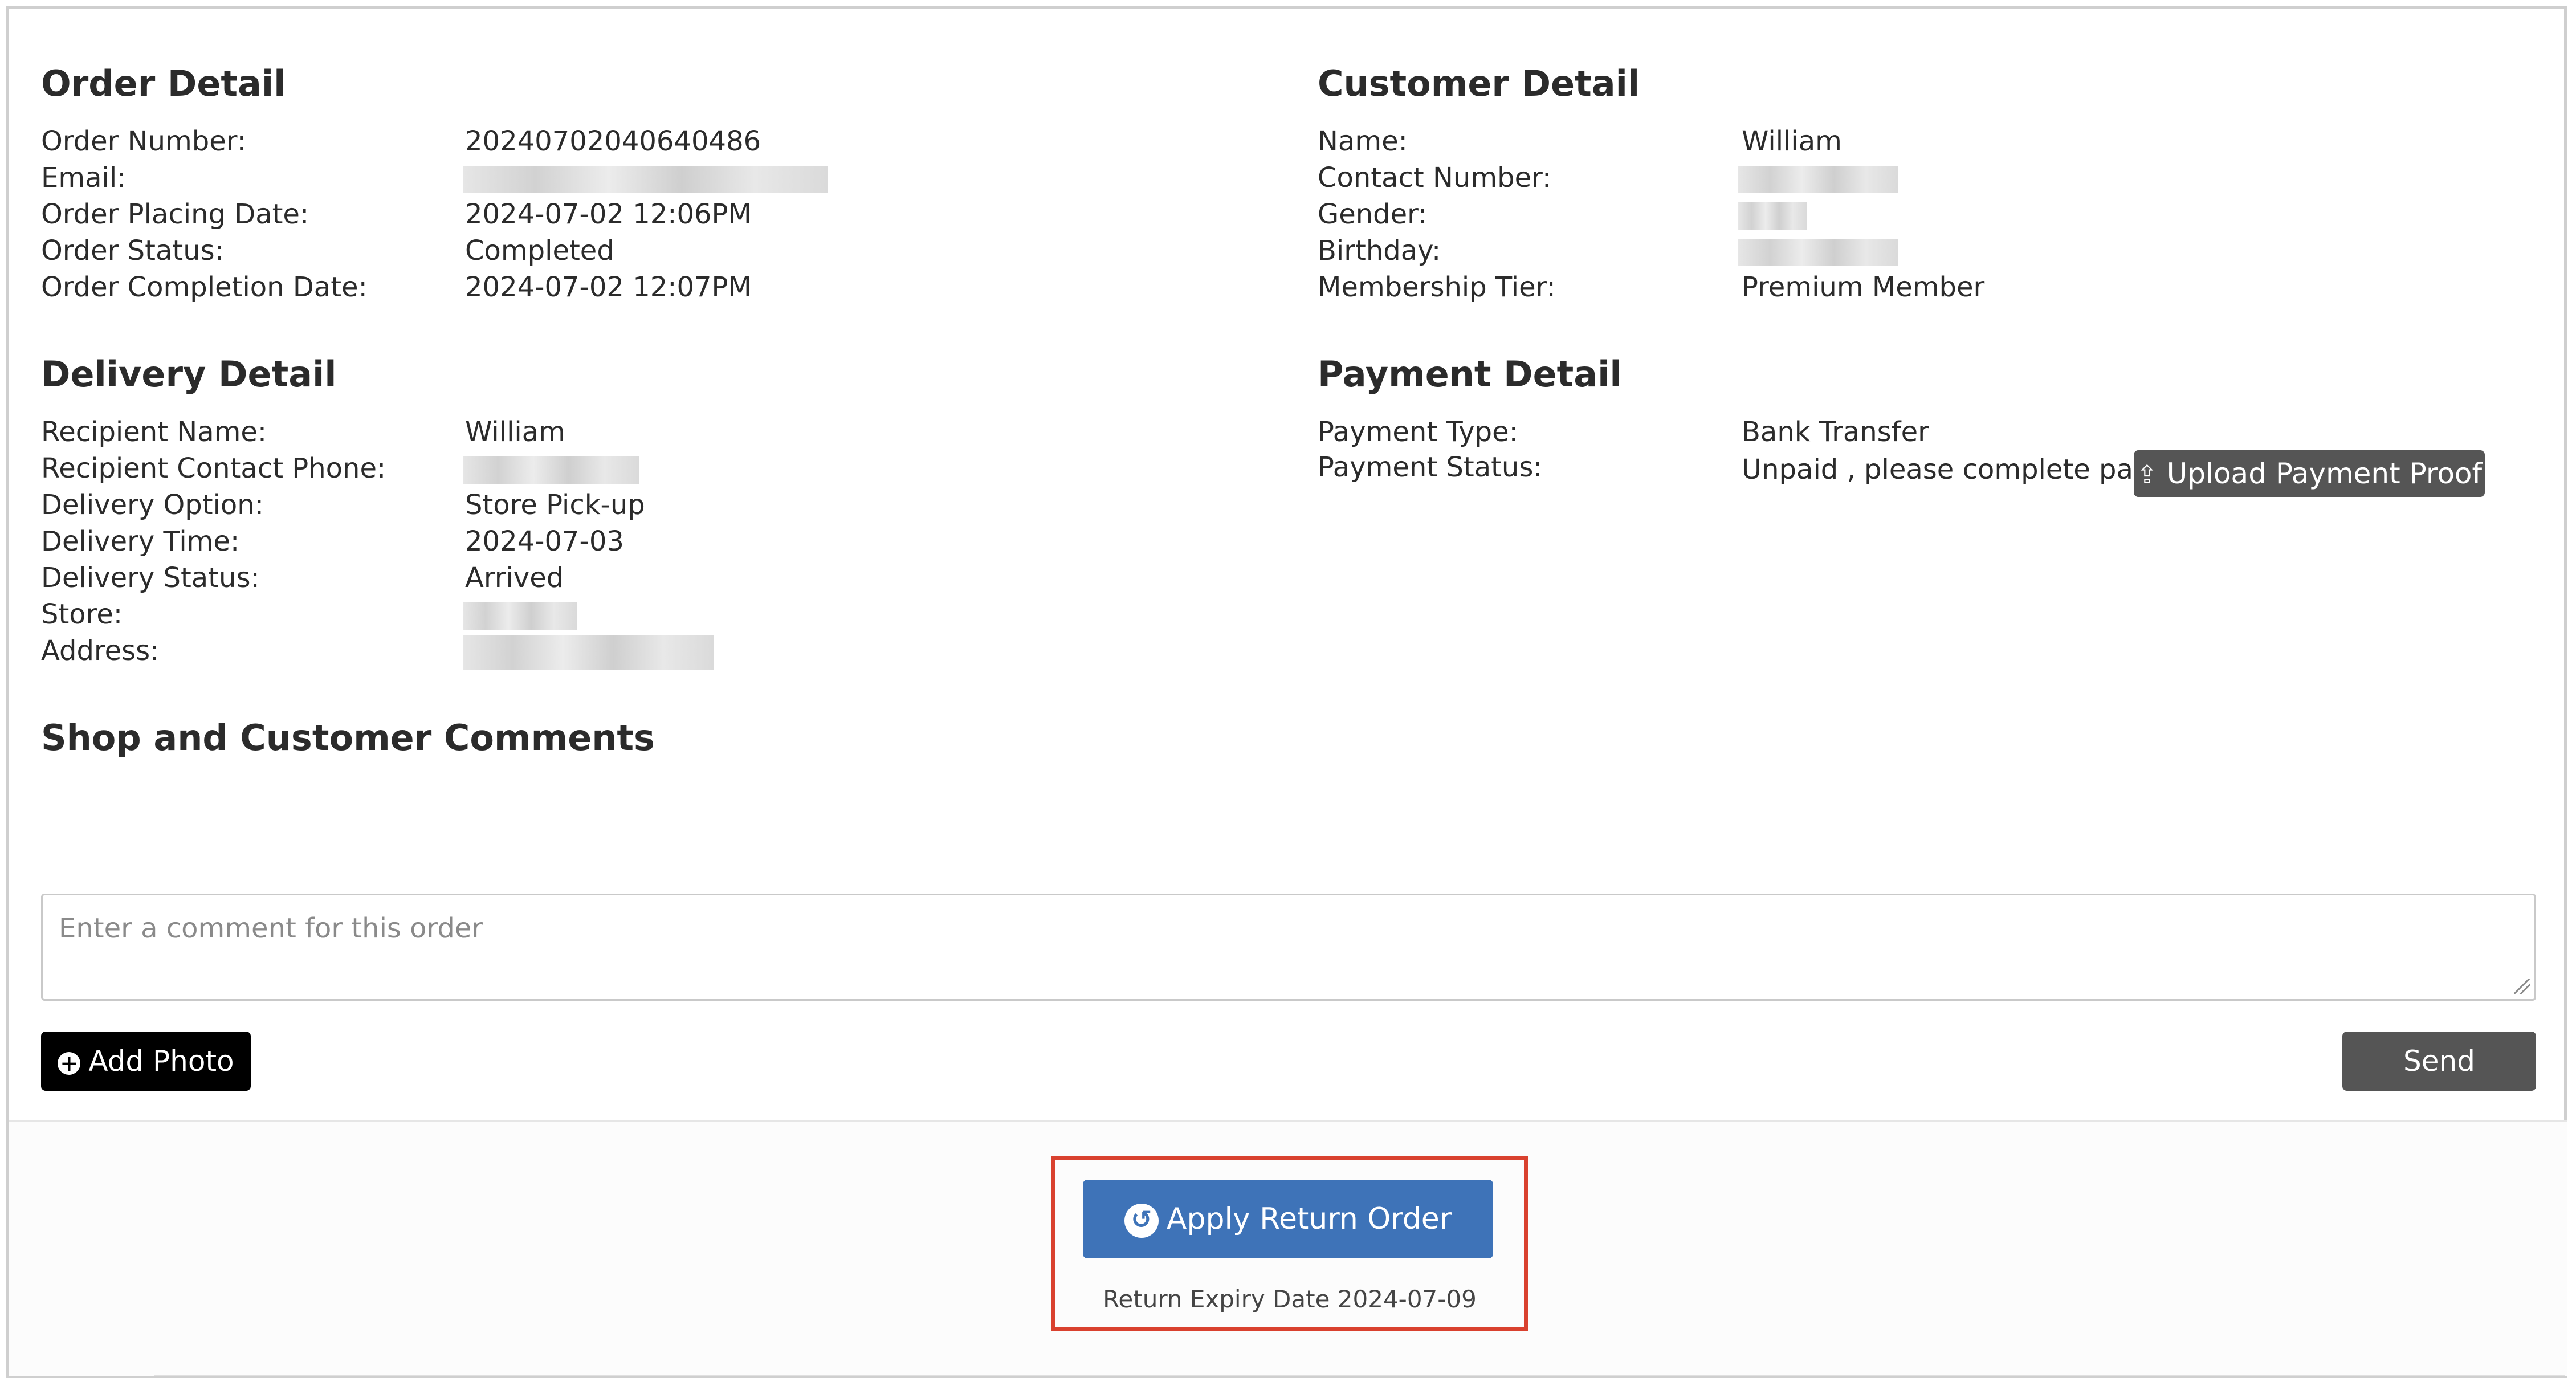  I want to click on delivery-status-value: Arrived, so click(514, 578).